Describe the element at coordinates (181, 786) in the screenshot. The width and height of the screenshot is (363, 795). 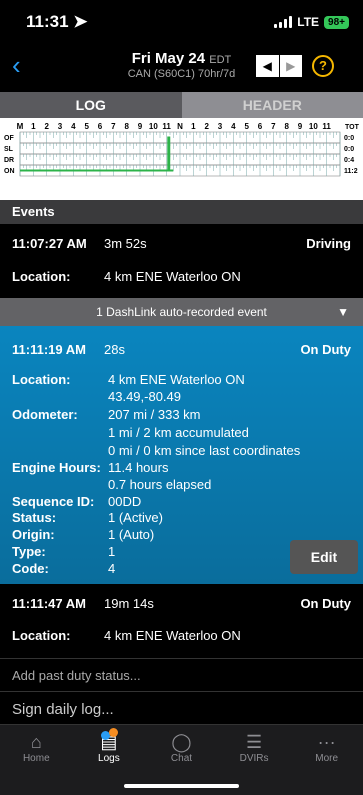
I see `home-indicator` at that location.